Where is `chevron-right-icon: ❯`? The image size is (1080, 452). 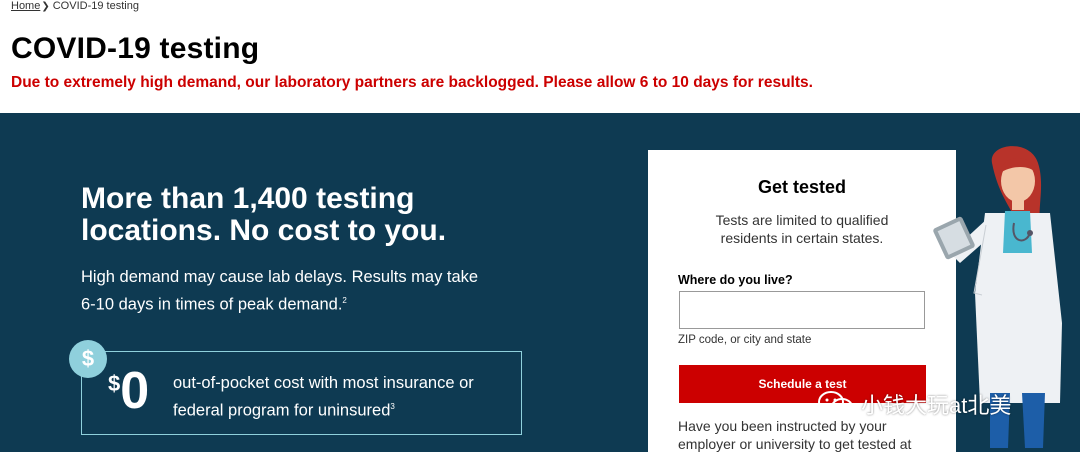
chevron-right-icon: ❯ is located at coordinates (45, 6).